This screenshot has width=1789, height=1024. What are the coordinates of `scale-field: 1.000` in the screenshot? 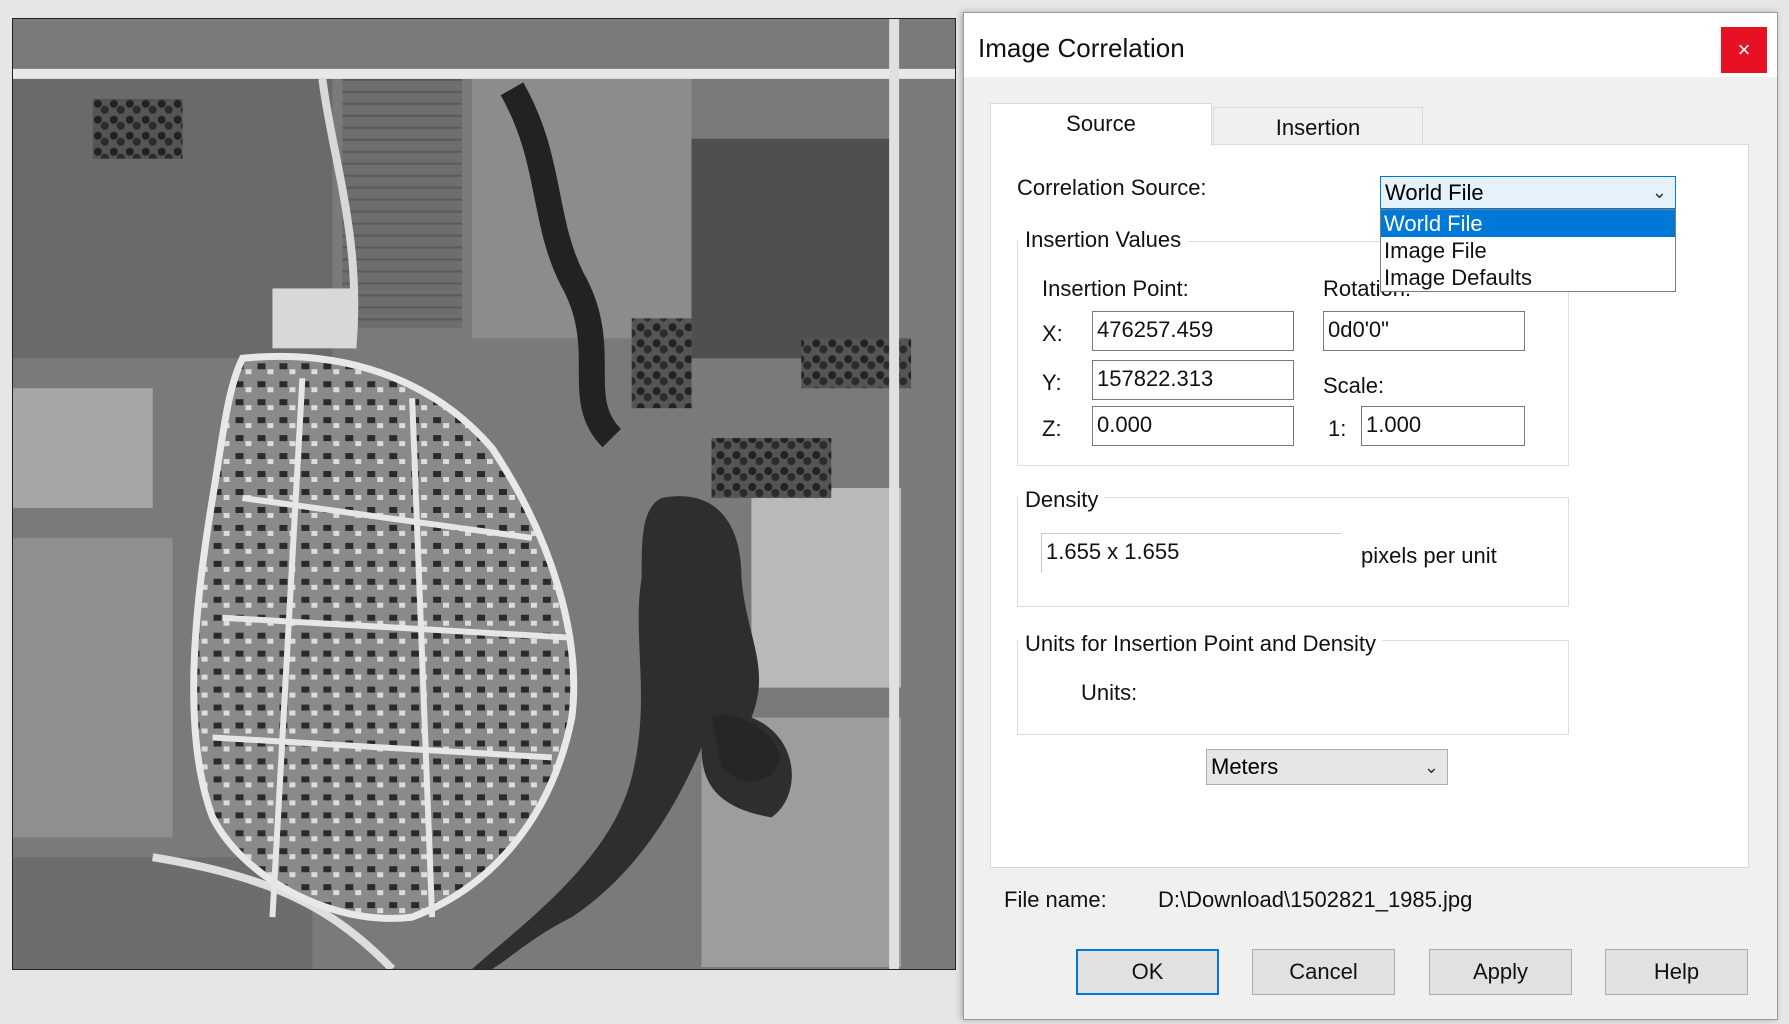 It's located at (1443, 426).